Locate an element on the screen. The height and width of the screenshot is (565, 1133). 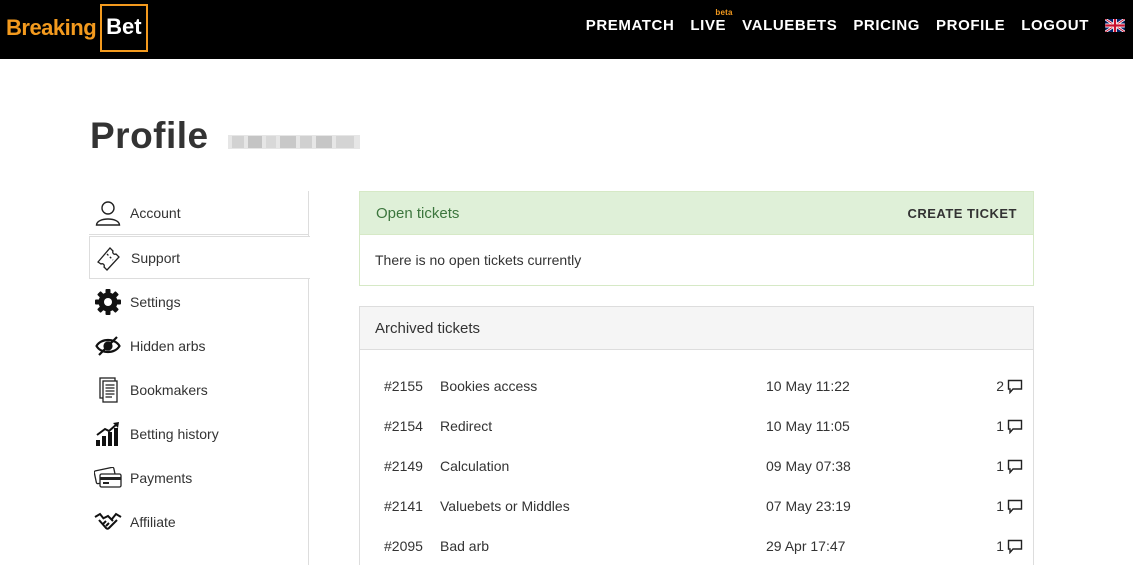
ticket-date: 07 May 23:19 is located at coordinates (808, 506).